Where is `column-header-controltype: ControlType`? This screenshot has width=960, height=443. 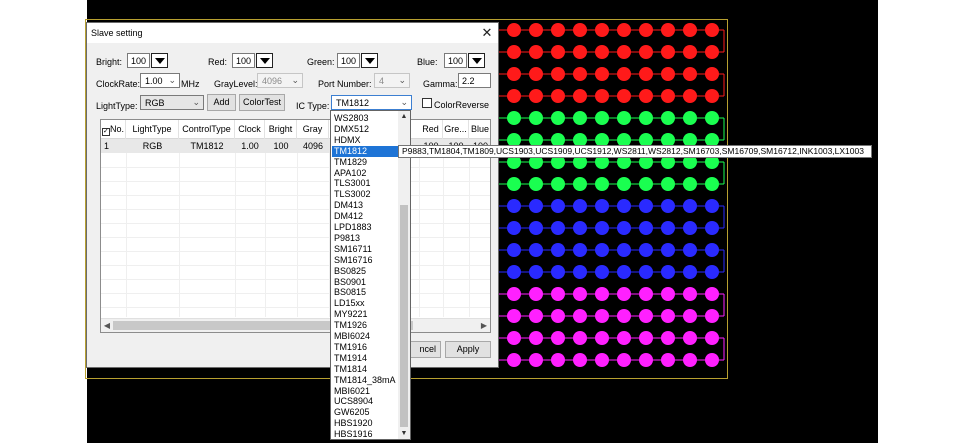
column-header-controltype: ControlType is located at coordinates (207, 129).